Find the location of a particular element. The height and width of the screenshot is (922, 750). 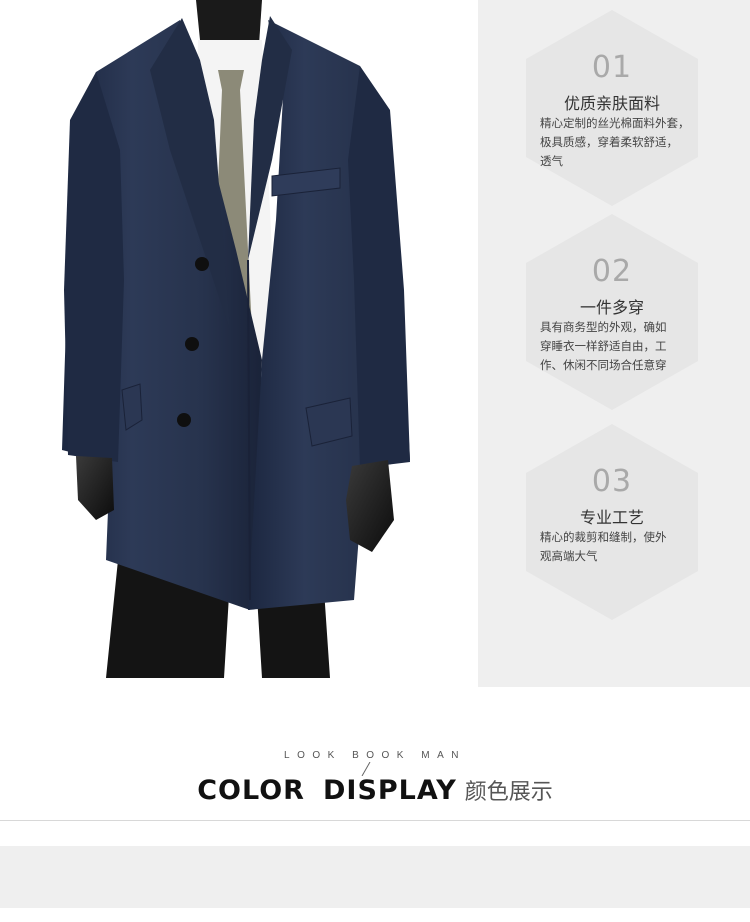

feature-description-line: 精心定制的丝光棉面料外套， is located at coordinates (615, 123).